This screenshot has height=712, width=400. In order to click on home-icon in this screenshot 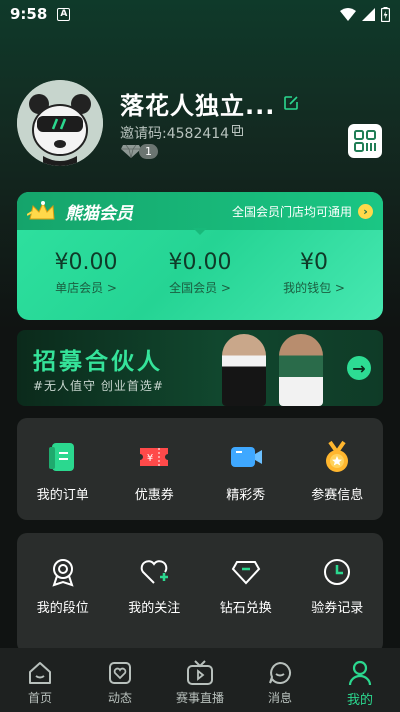, I will do `click(40, 673)`.